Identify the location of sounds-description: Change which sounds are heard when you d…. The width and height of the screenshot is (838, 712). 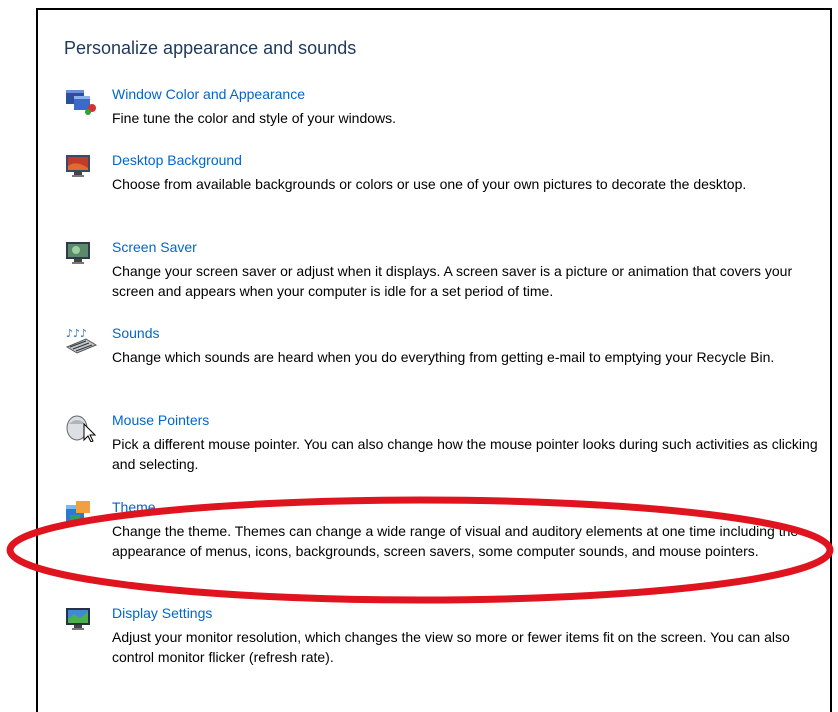
(443, 357).